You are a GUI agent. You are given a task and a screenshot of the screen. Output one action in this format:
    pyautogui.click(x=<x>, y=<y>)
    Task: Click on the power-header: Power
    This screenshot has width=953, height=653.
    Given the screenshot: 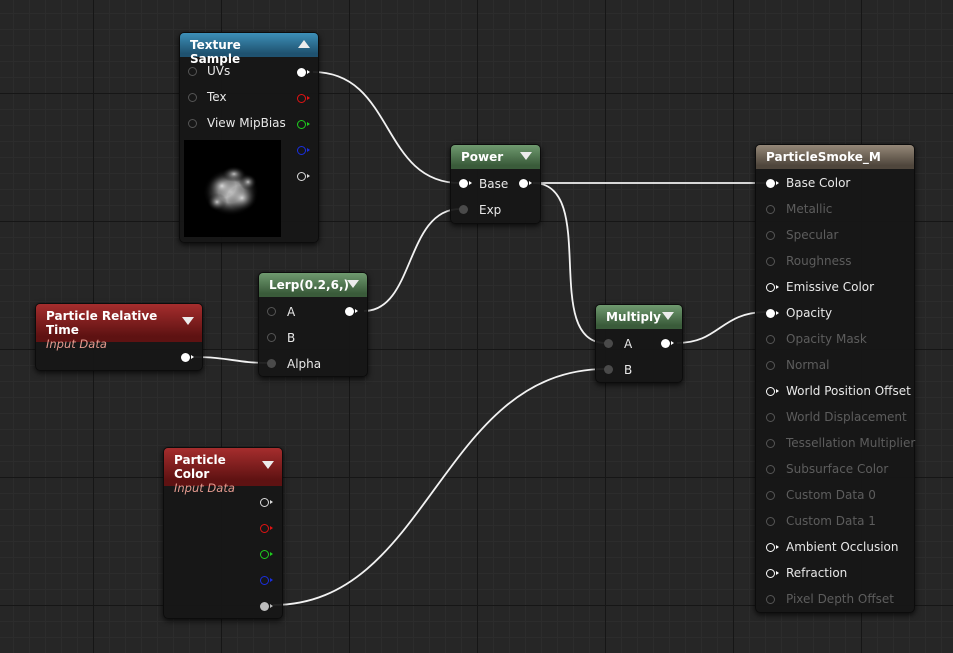 What is the action you would take?
    pyautogui.click(x=495, y=157)
    